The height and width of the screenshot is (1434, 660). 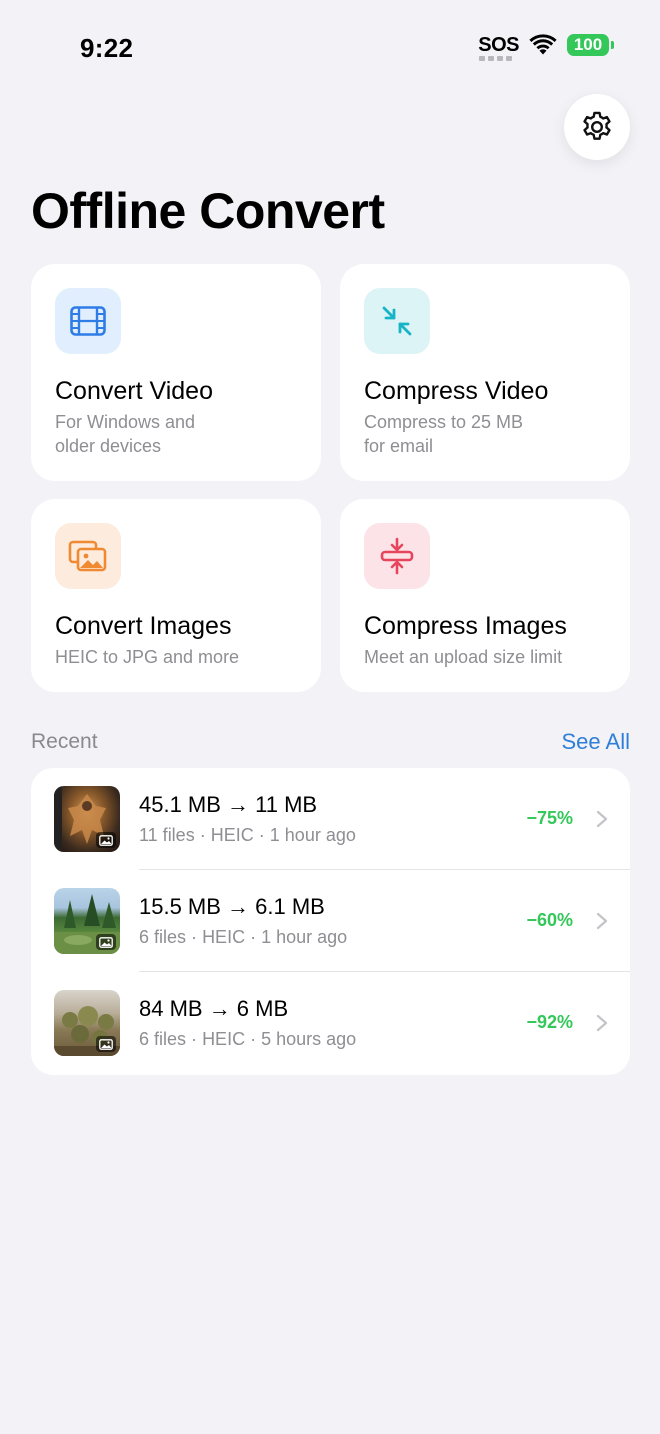 I want to click on card-description-line1: Compress to 25 MB, so click(x=444, y=422).